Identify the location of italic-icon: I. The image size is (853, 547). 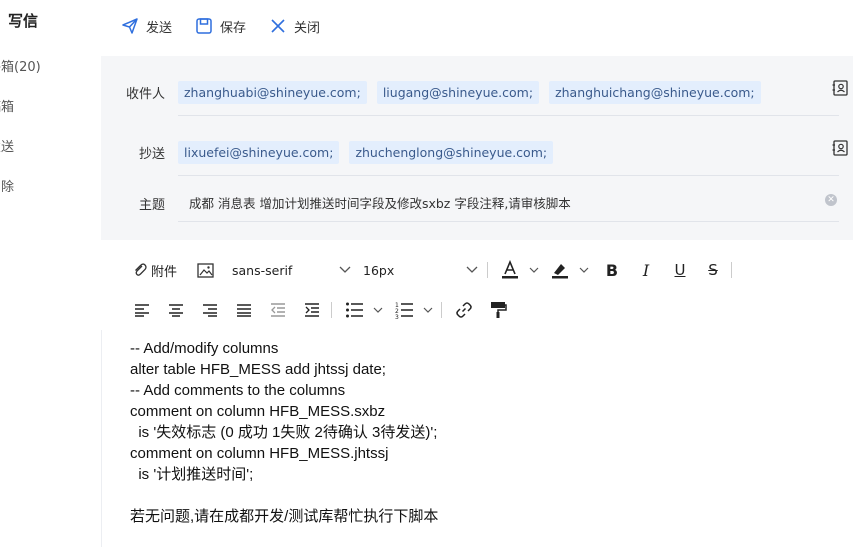
(646, 270).